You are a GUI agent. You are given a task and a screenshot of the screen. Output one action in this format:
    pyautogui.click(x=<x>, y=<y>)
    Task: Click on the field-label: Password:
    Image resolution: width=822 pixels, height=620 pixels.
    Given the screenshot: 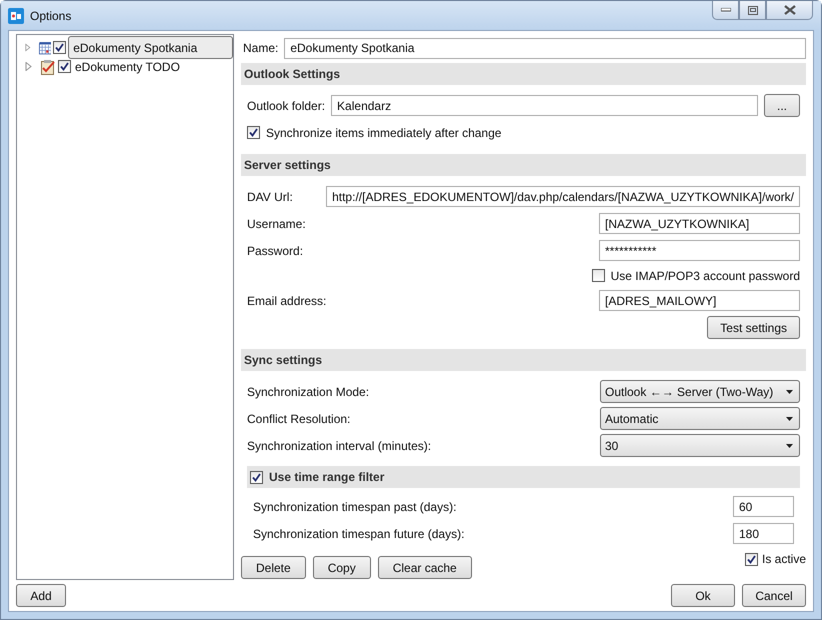 What is the action you would take?
    pyautogui.click(x=275, y=251)
    